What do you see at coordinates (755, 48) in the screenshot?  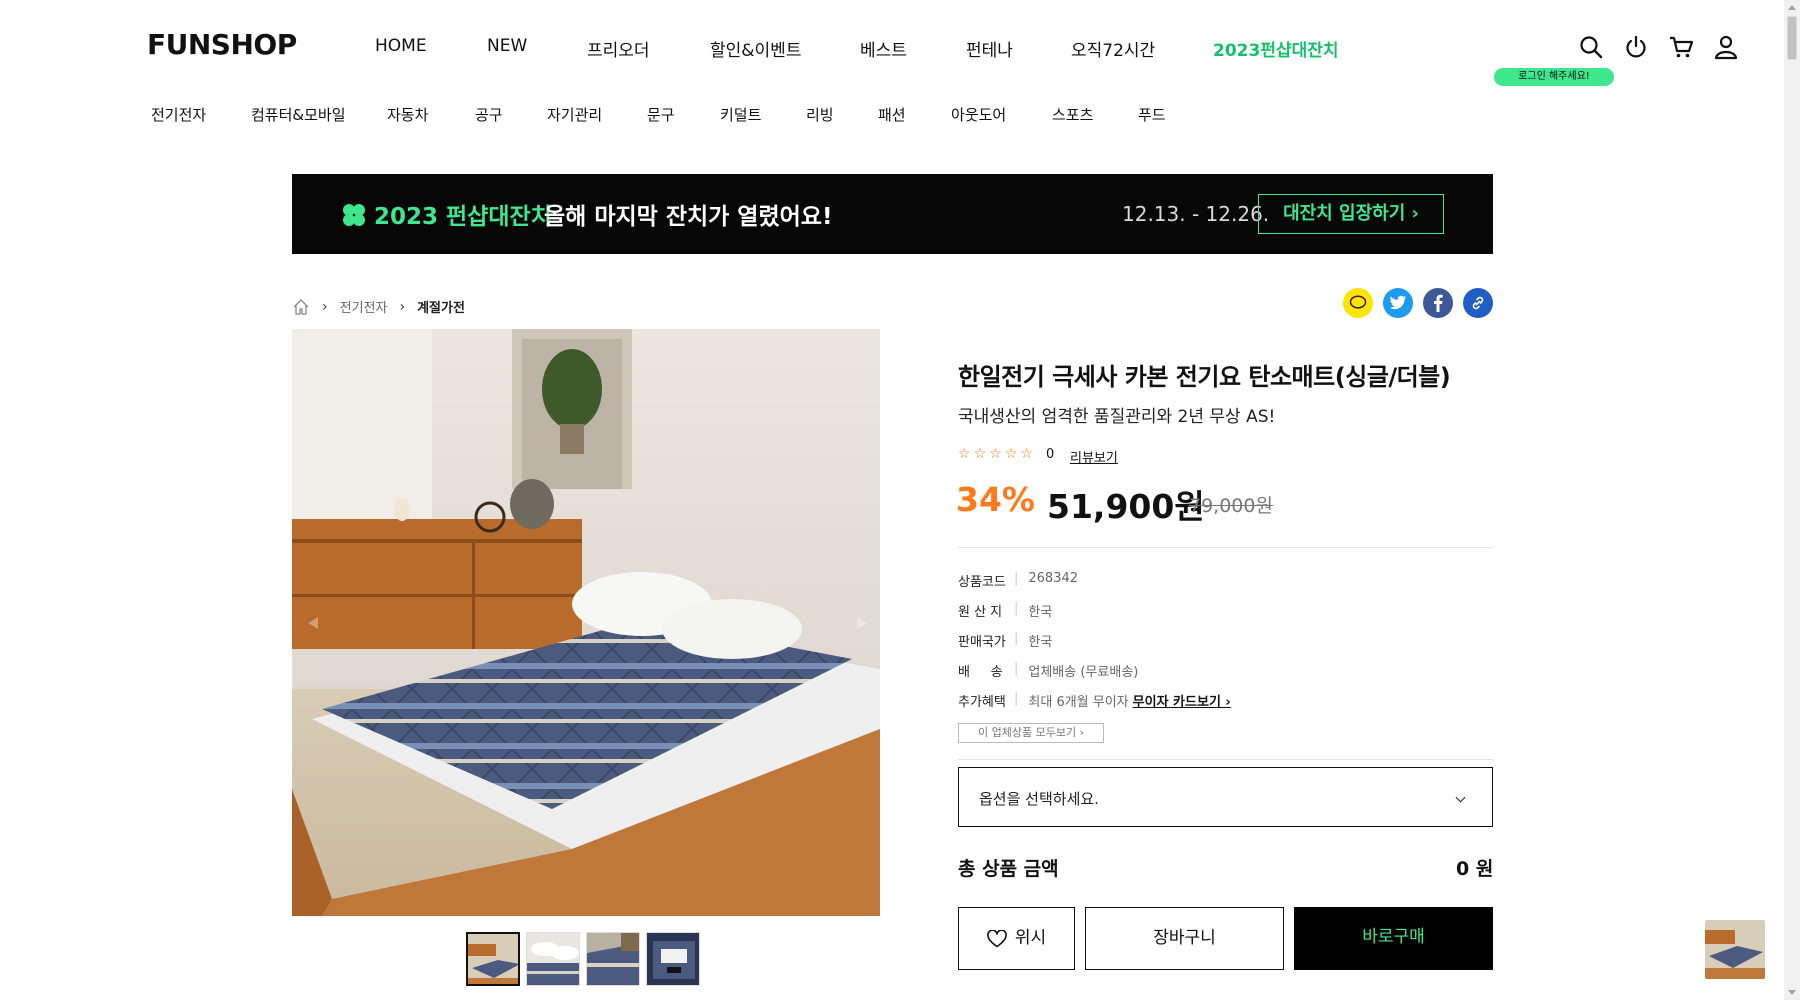 I see `nav-sale-event: 할인&이벤트` at bounding box center [755, 48].